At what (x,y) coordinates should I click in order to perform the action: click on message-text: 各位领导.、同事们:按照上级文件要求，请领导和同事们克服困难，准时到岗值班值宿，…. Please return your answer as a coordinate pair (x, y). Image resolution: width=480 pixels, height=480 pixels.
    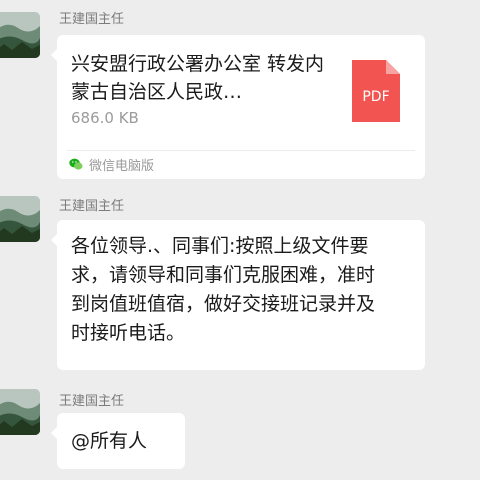
    Looking at the image, I should click on (223, 289).